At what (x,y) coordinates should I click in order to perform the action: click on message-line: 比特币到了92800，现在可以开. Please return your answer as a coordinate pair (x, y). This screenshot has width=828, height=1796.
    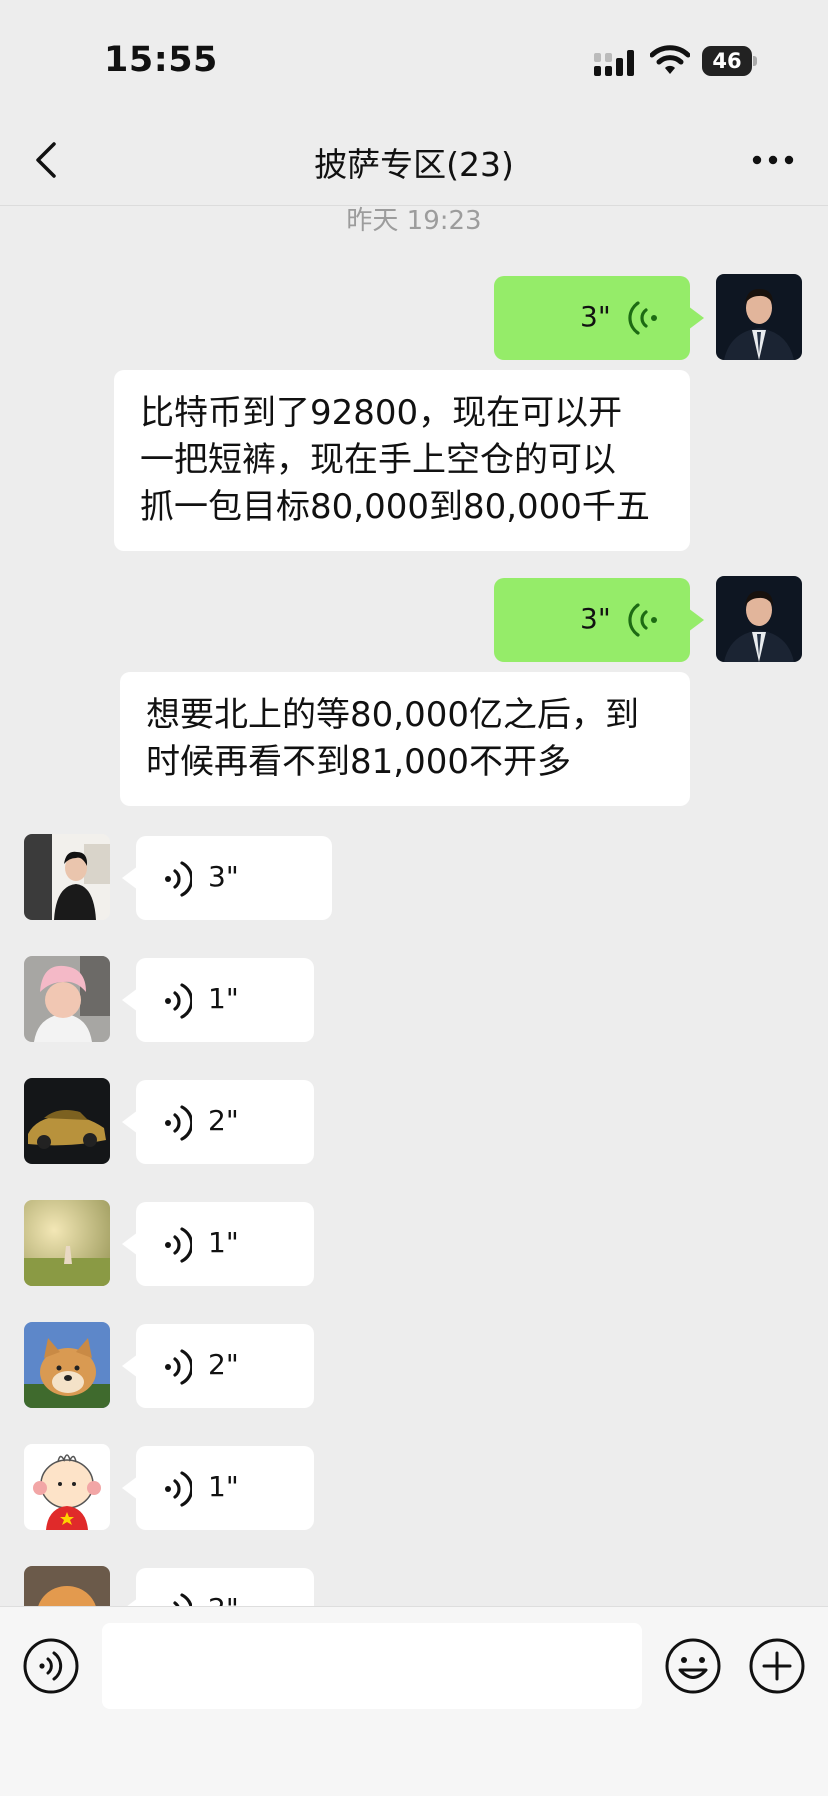
    Looking at the image, I should click on (381, 413).